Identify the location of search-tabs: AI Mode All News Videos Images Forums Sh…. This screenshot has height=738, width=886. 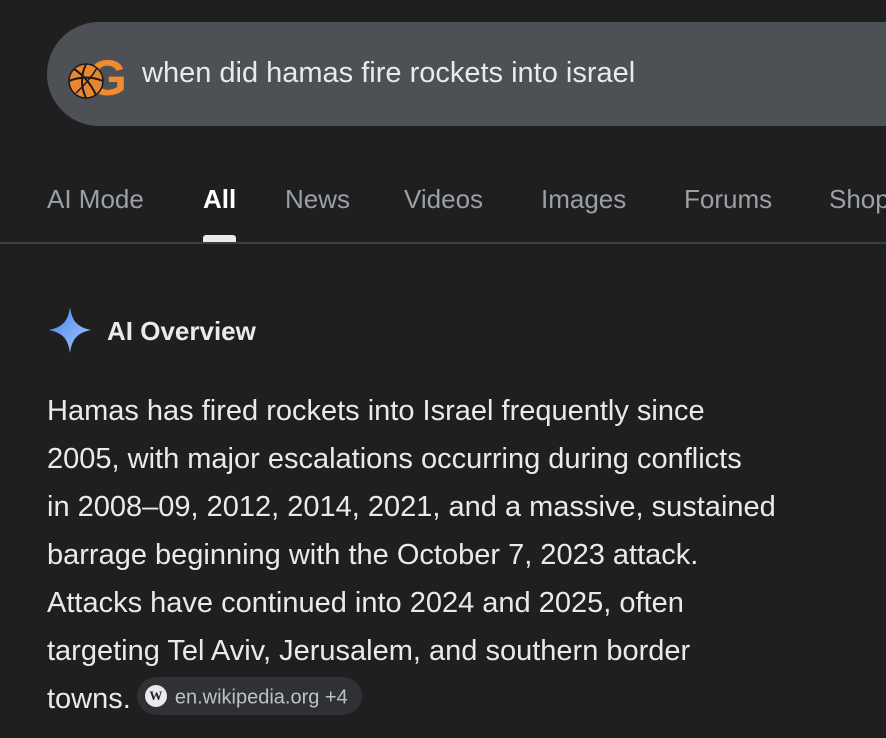
(443, 206).